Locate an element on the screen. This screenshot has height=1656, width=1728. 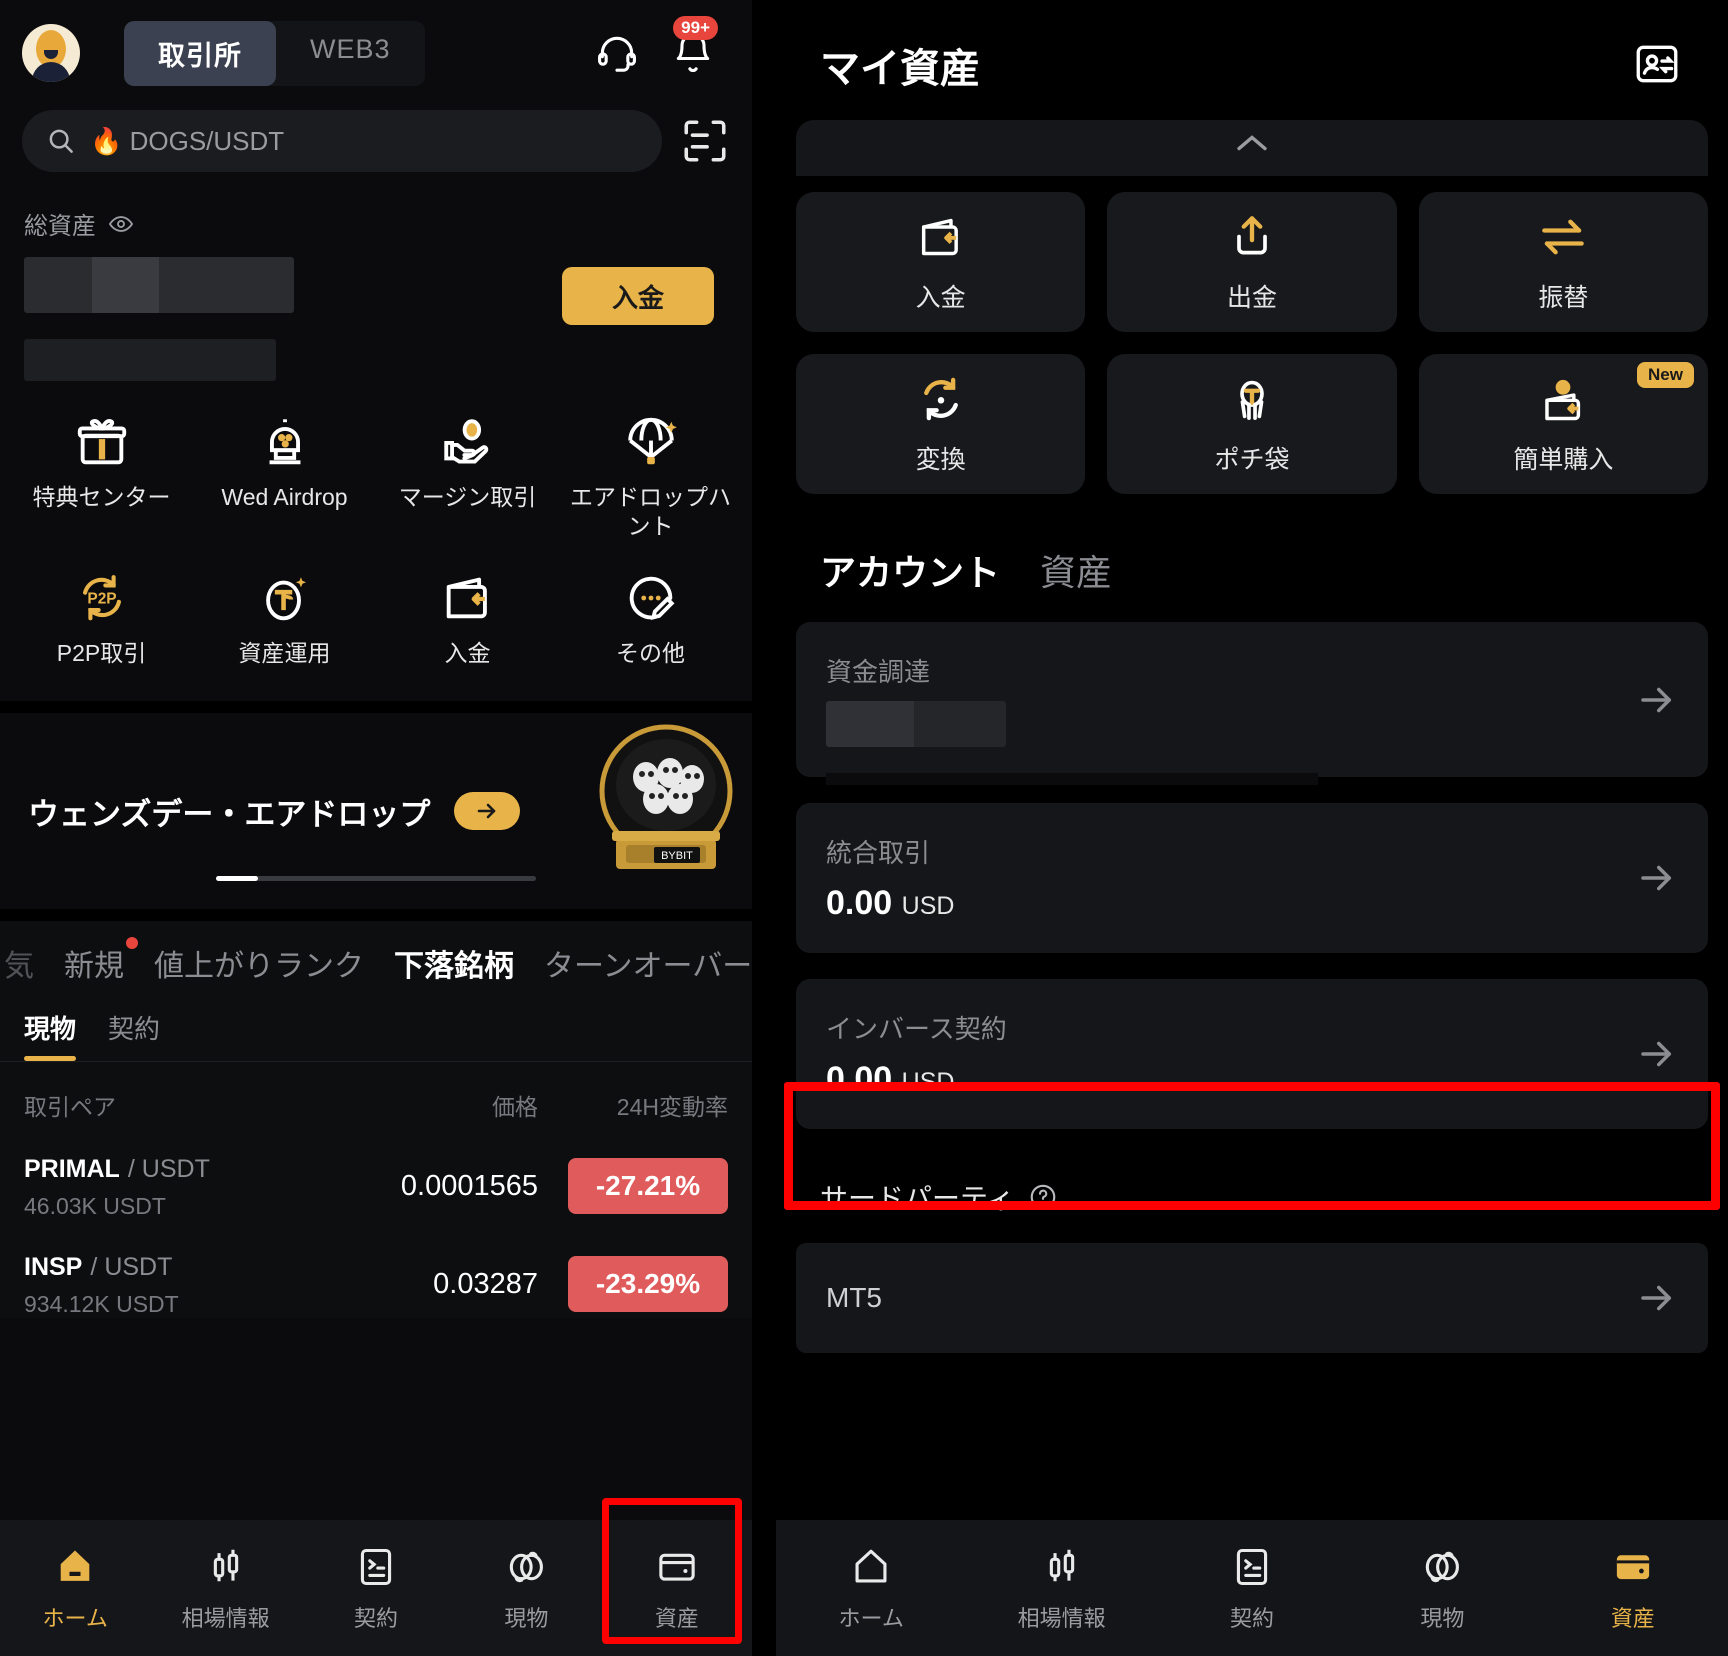
quick-action-earn: 資産運用 is located at coordinates (284, 617).